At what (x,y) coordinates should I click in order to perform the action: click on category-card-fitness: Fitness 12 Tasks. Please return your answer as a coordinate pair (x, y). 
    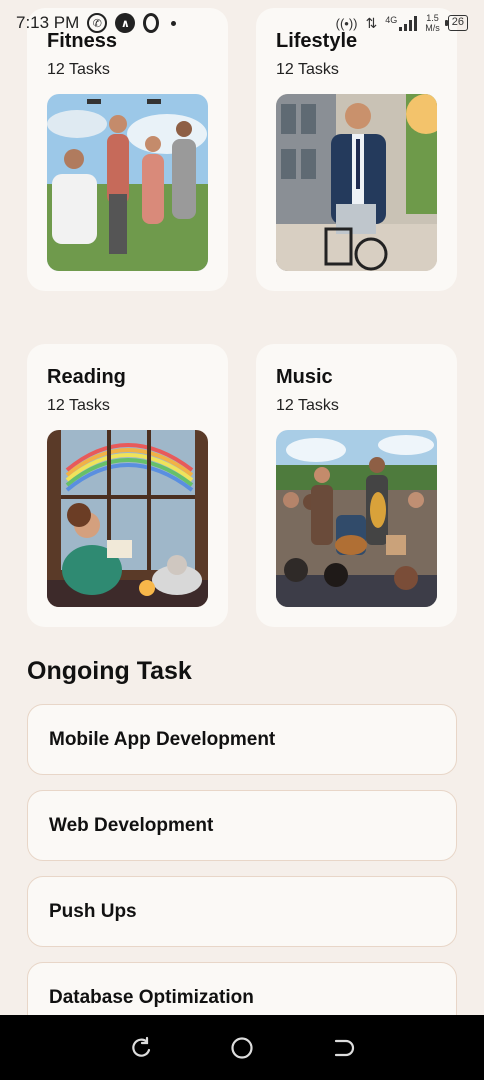
    Looking at the image, I should click on (127, 149).